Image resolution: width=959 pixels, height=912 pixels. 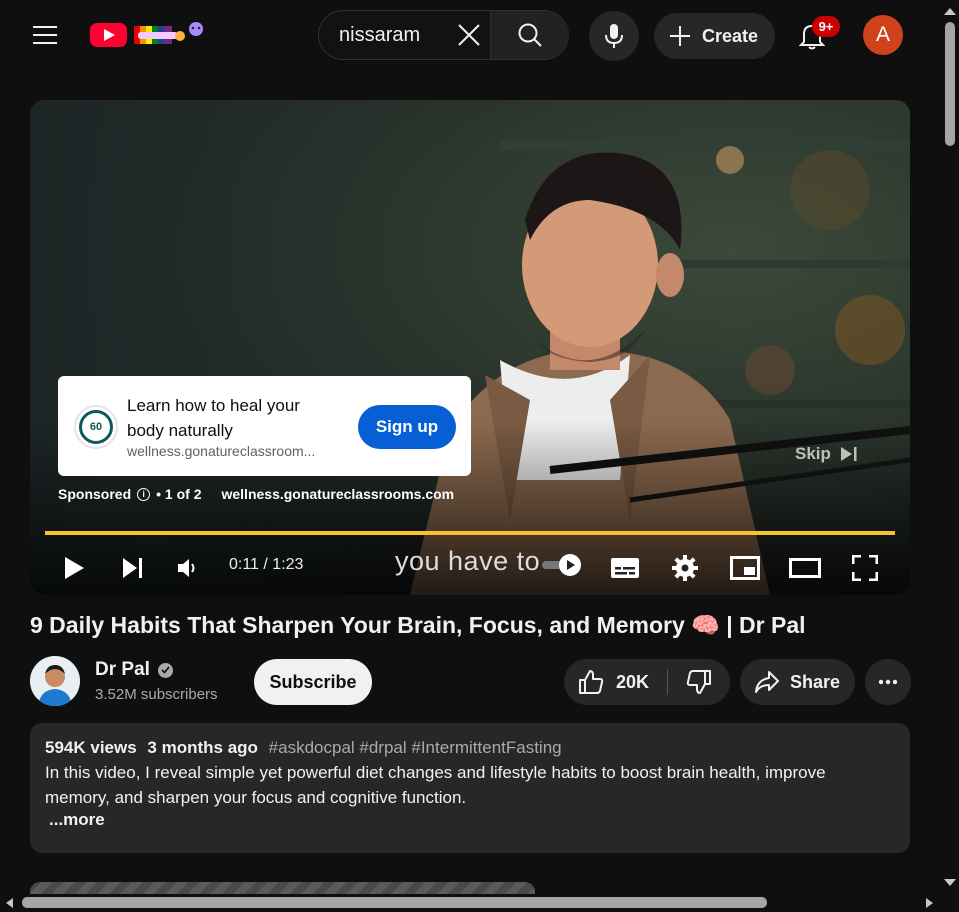 I want to click on hamburger-menu-button, so click(x=45, y=35).